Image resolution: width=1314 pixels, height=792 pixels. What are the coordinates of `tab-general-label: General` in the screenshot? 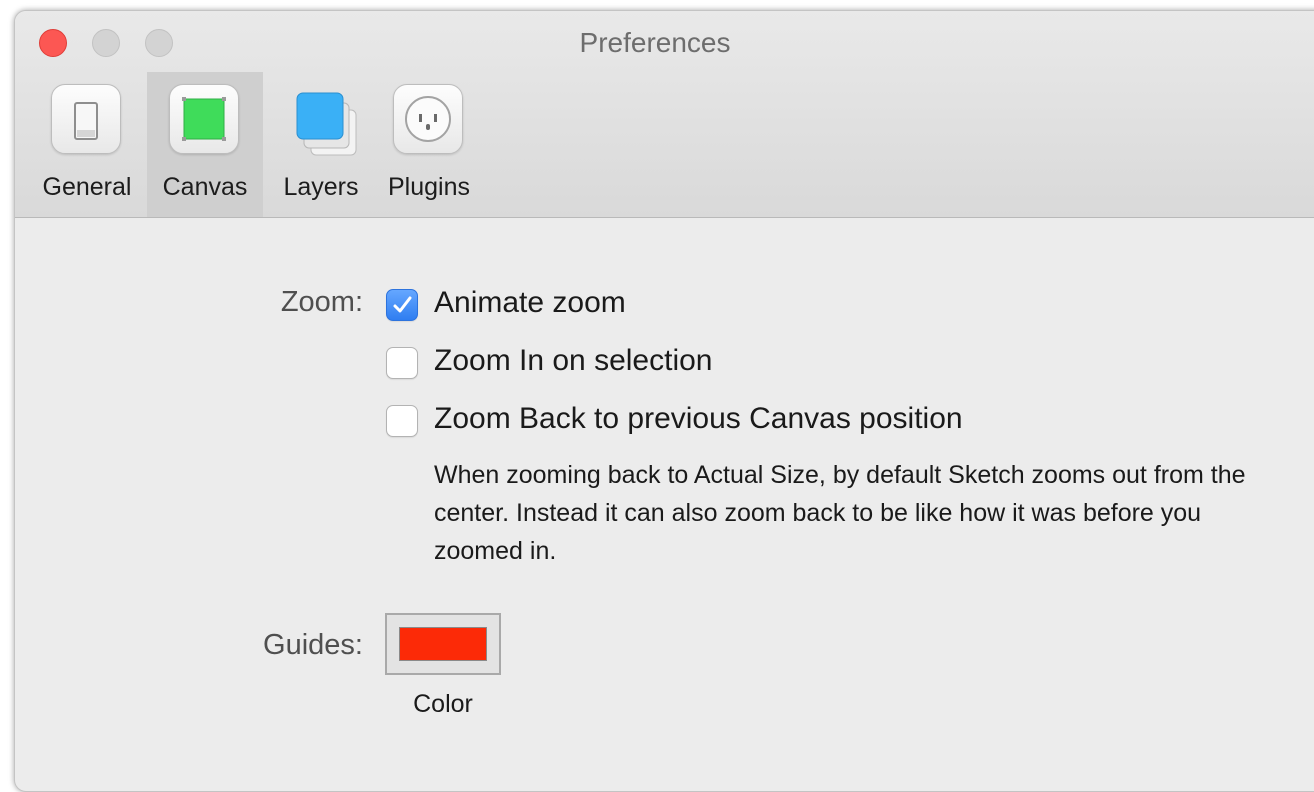 It's located at (87, 187).